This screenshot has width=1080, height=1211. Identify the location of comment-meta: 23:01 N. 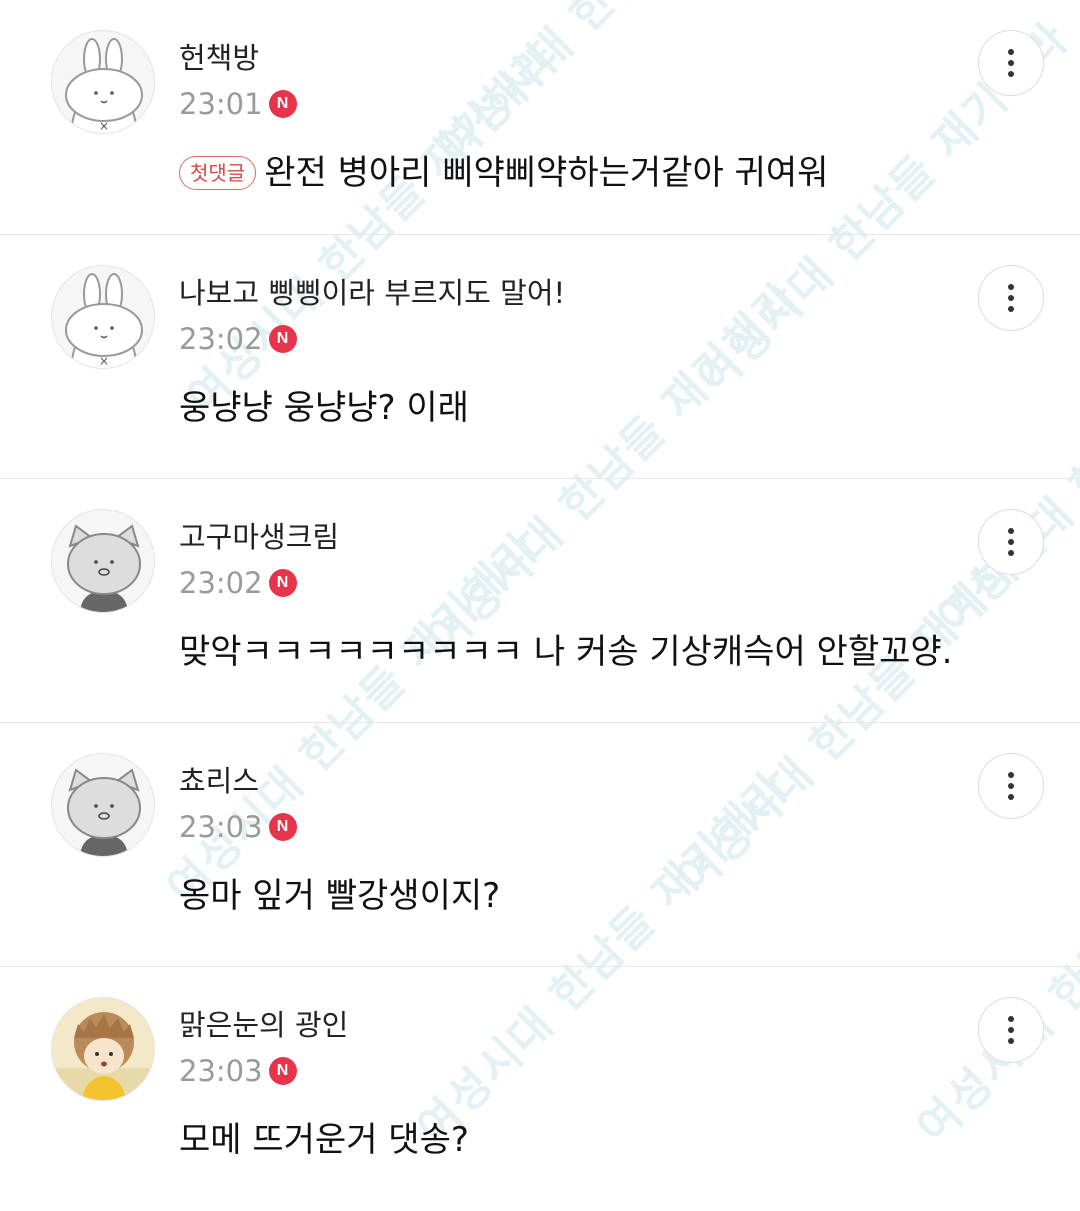
(238, 104).